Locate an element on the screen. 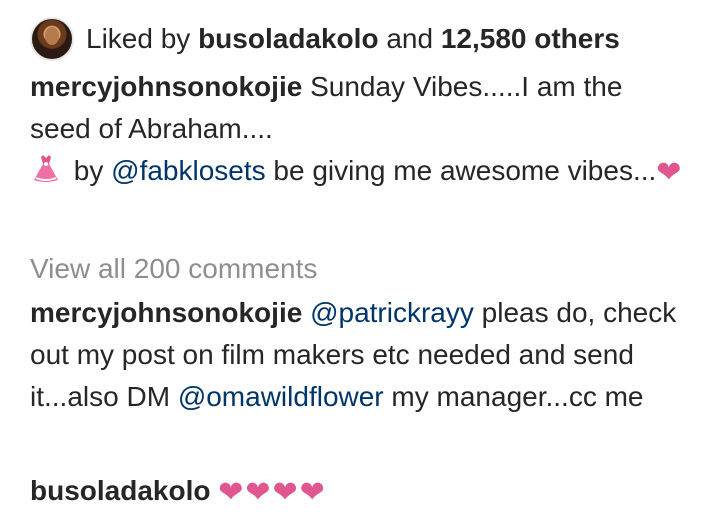 This screenshot has height=524, width=720. dress-icon is located at coordinates (46, 168).